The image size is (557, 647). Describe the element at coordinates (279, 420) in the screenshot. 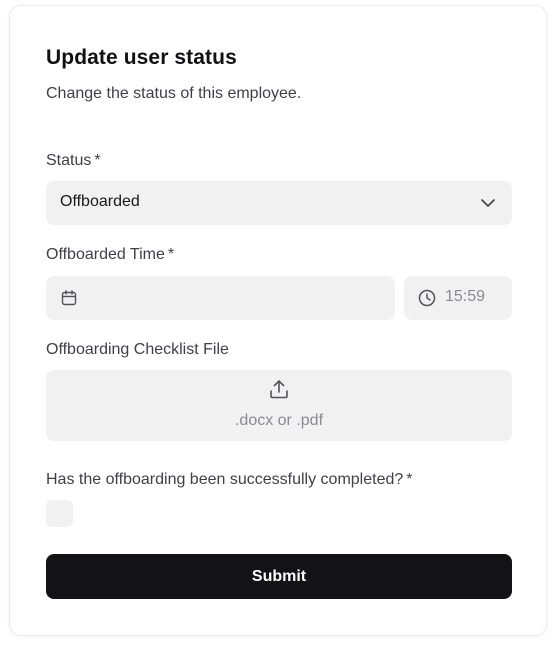

I see `upload-hint: .docx or .pdf` at that location.